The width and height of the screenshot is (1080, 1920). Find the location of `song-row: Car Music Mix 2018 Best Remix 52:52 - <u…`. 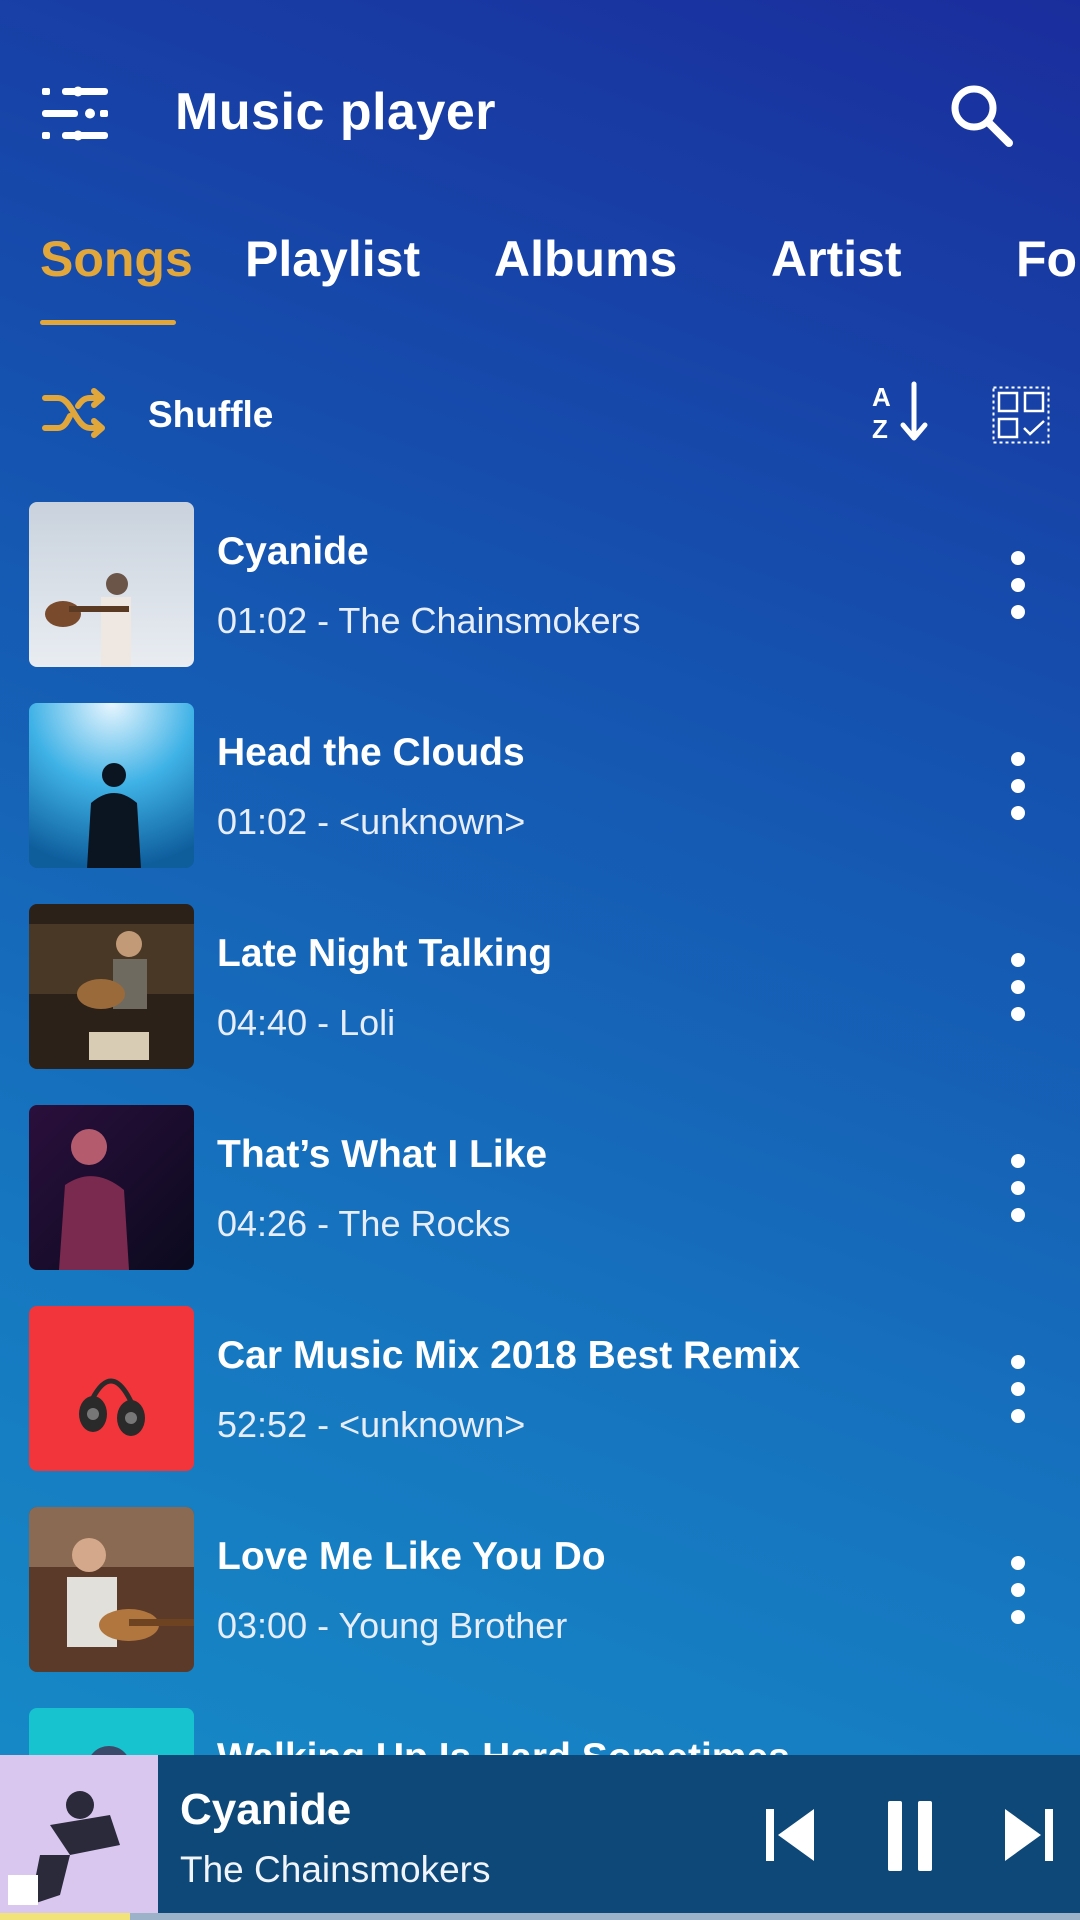

song-row: Car Music Mix 2018 Best Remix 52:52 - <u… is located at coordinates (540, 1387).